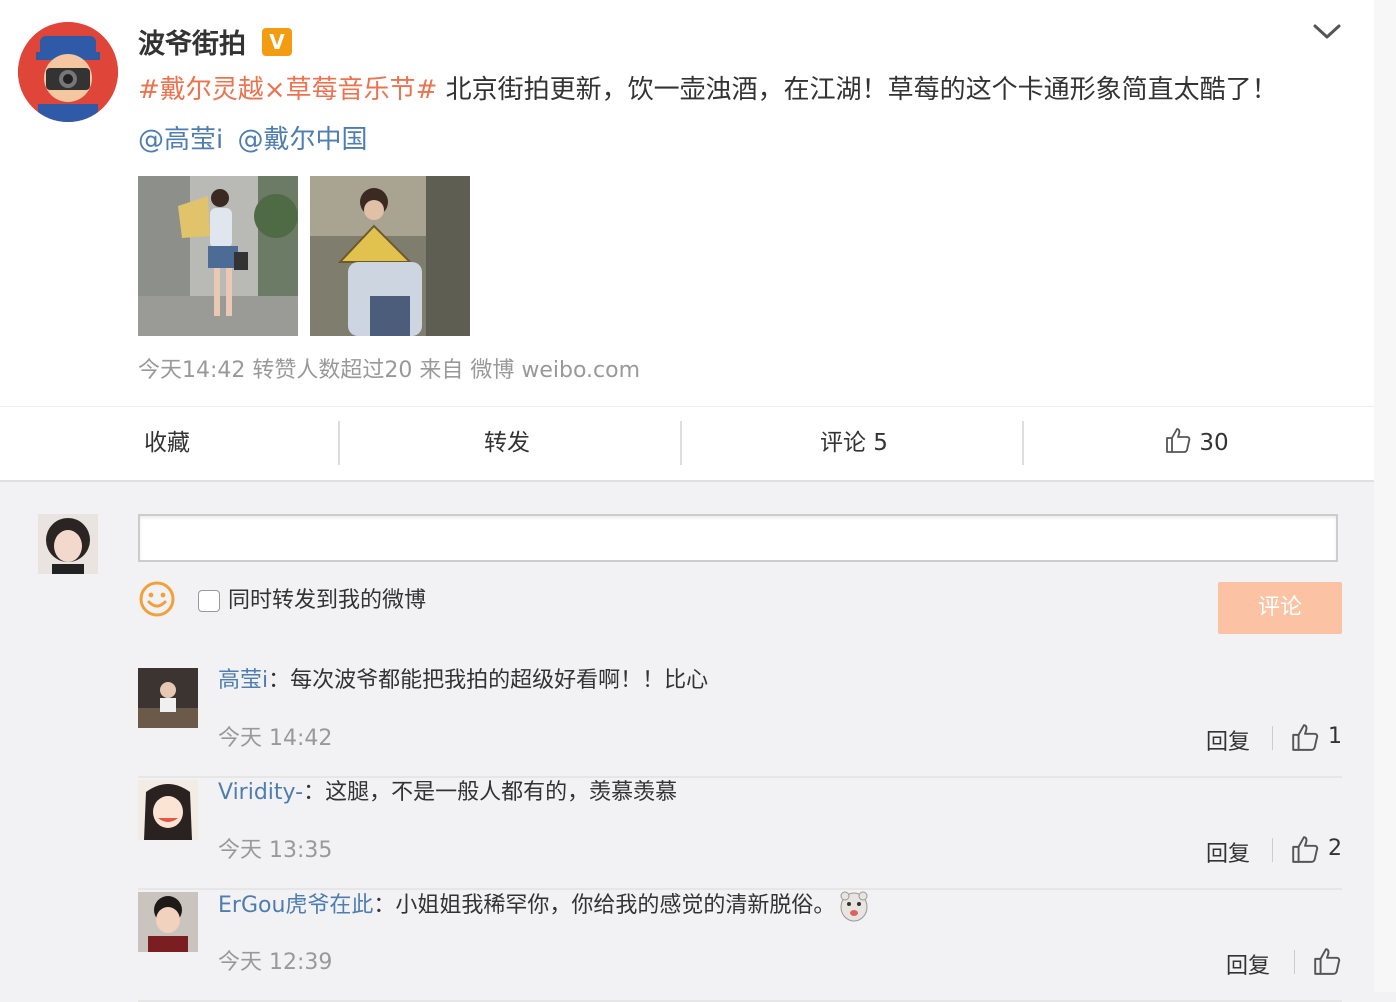 This screenshot has width=1396, height=1002. I want to click on comment-like-count: 2, so click(1335, 848).